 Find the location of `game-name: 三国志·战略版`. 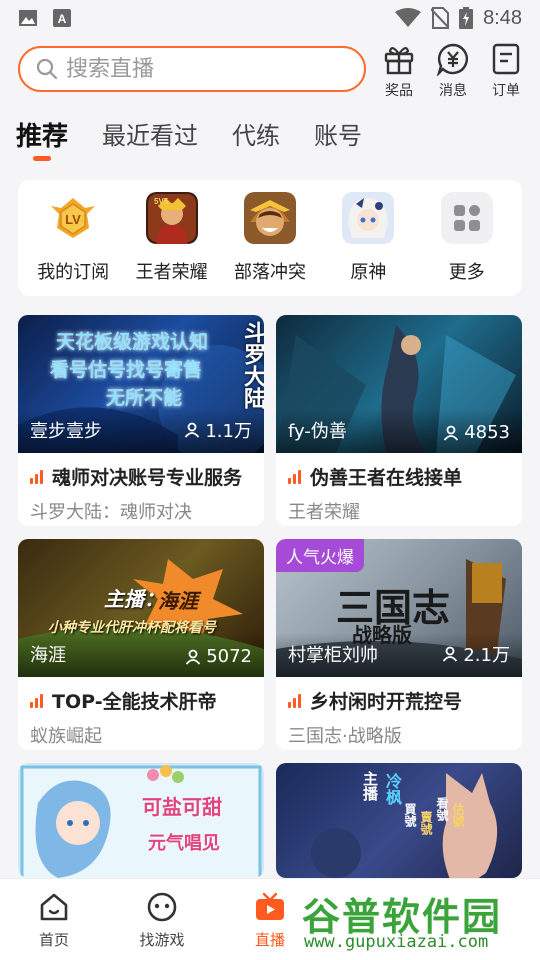

game-name: 三国志·战略版 is located at coordinates (345, 736).